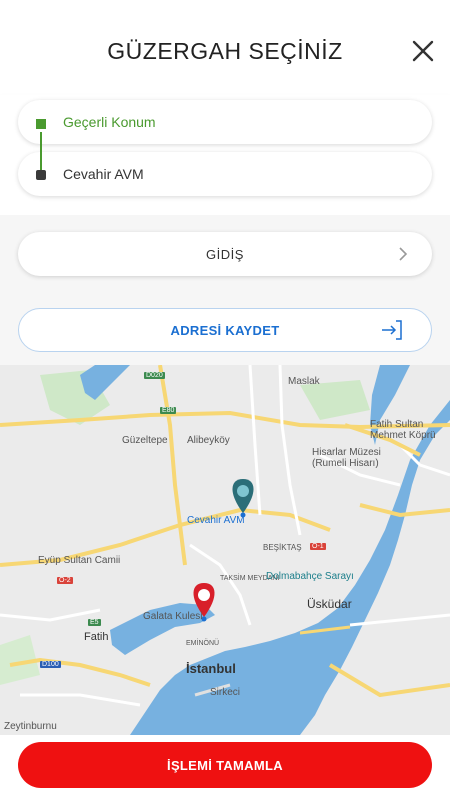  Describe the element at coordinates (329, 604) in the screenshot. I see `map-label-uskudar: Üsküdar` at that location.